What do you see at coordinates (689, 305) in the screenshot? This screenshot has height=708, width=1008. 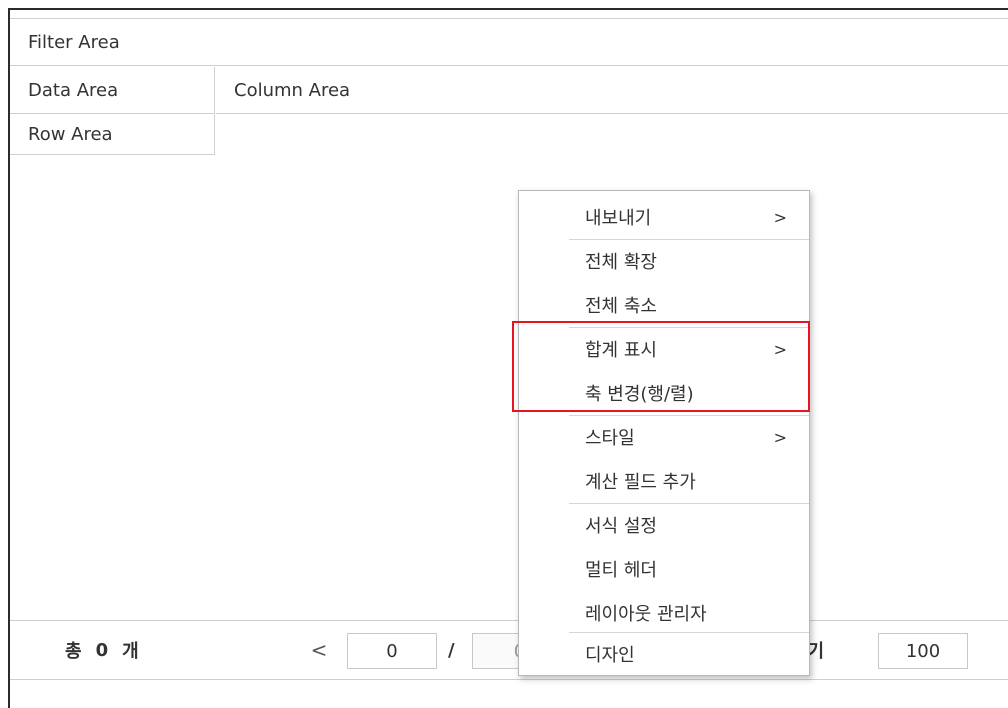 I see `menu-item-collapse-all: 전체 축소` at bounding box center [689, 305].